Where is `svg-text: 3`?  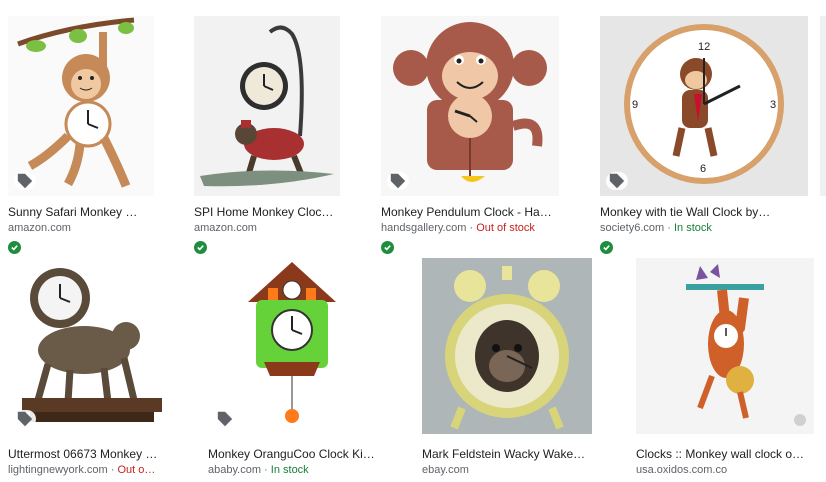
svg-text: 3 is located at coordinates (773, 105).